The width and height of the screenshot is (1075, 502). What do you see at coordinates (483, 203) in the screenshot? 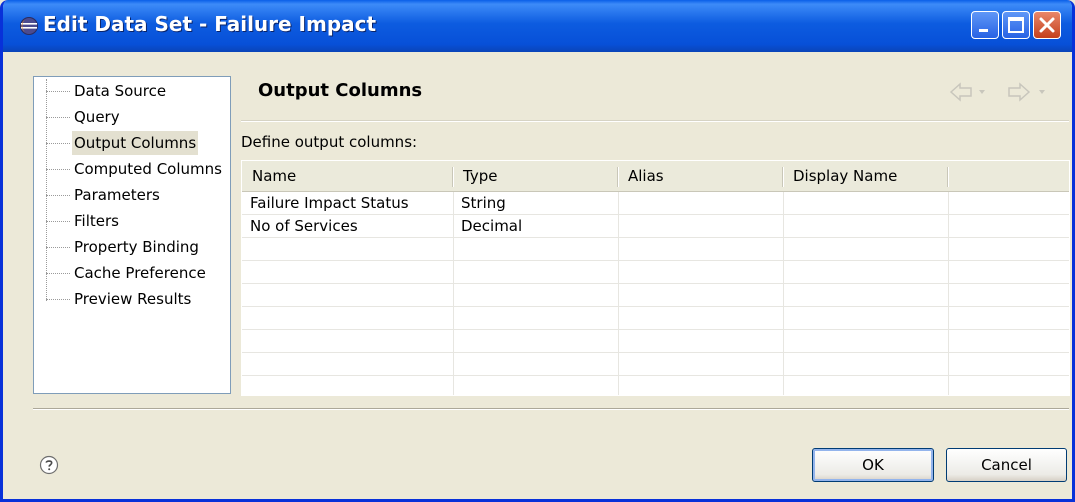
I see `cell-type: String` at bounding box center [483, 203].